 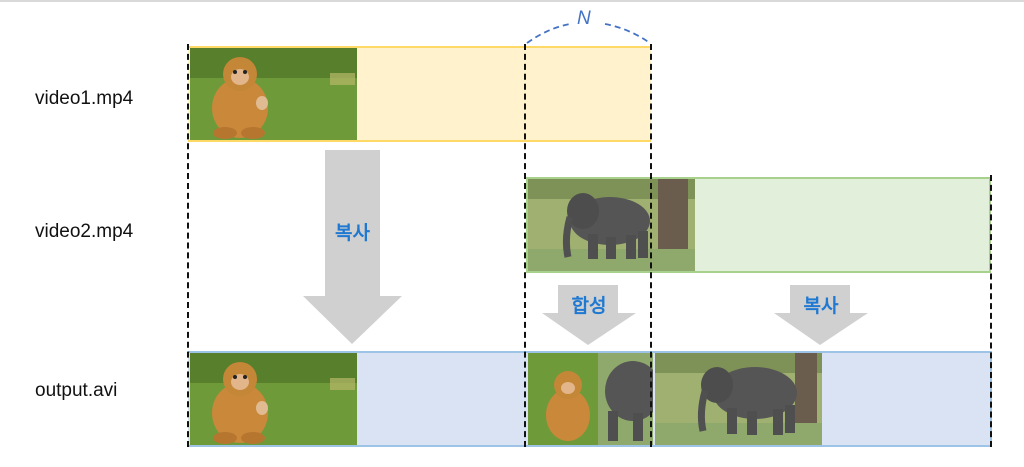 I want to click on output-elephant-image, so click(x=738, y=399).